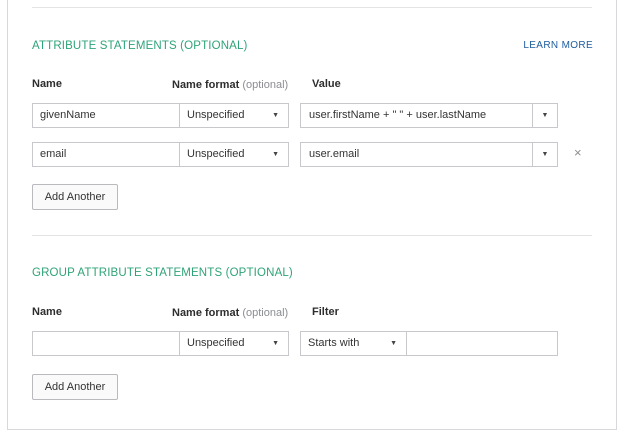 The width and height of the screenshot is (624, 432). Describe the element at coordinates (325, 312) in the screenshot. I see `filter-column-label: Filter` at that location.